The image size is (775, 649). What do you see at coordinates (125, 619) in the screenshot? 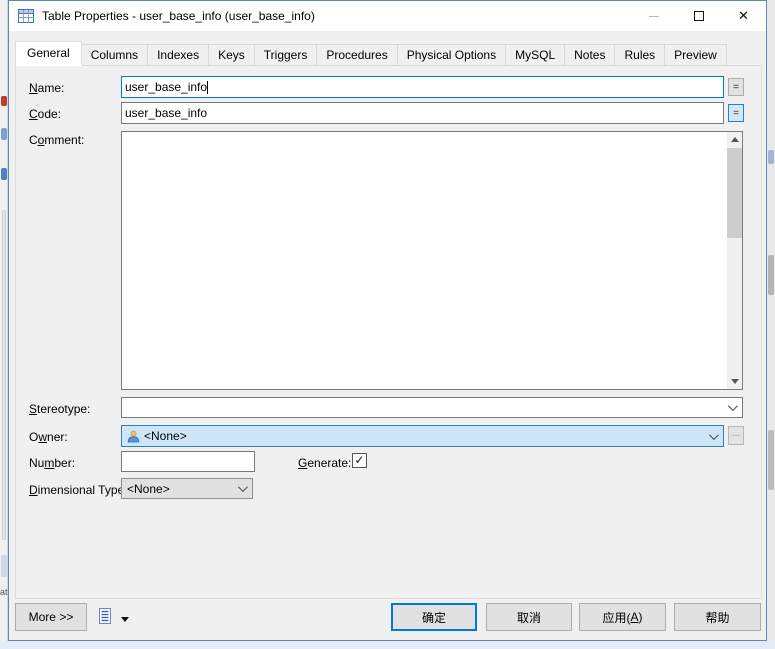
I see `dropdown-arrow-icon` at bounding box center [125, 619].